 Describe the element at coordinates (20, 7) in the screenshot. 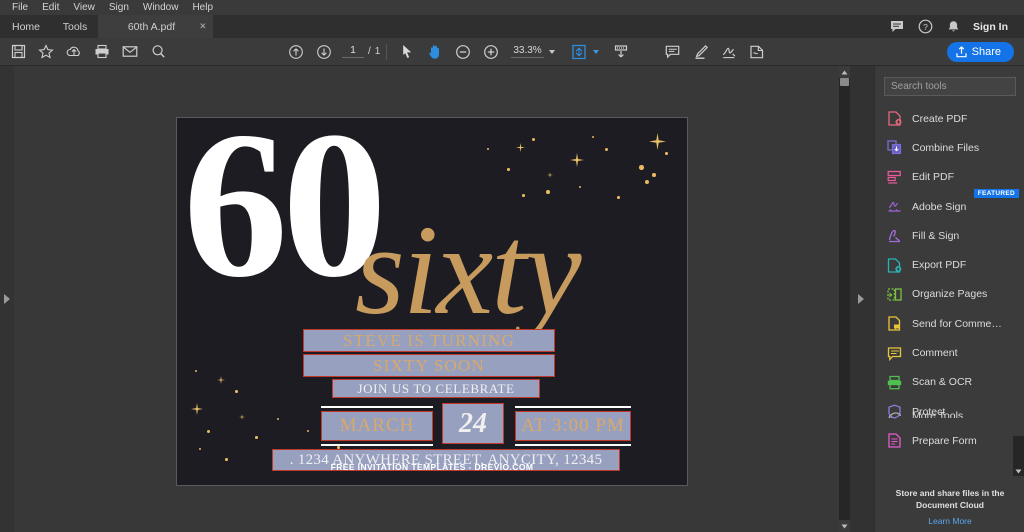

I see `menu-file: File` at that location.